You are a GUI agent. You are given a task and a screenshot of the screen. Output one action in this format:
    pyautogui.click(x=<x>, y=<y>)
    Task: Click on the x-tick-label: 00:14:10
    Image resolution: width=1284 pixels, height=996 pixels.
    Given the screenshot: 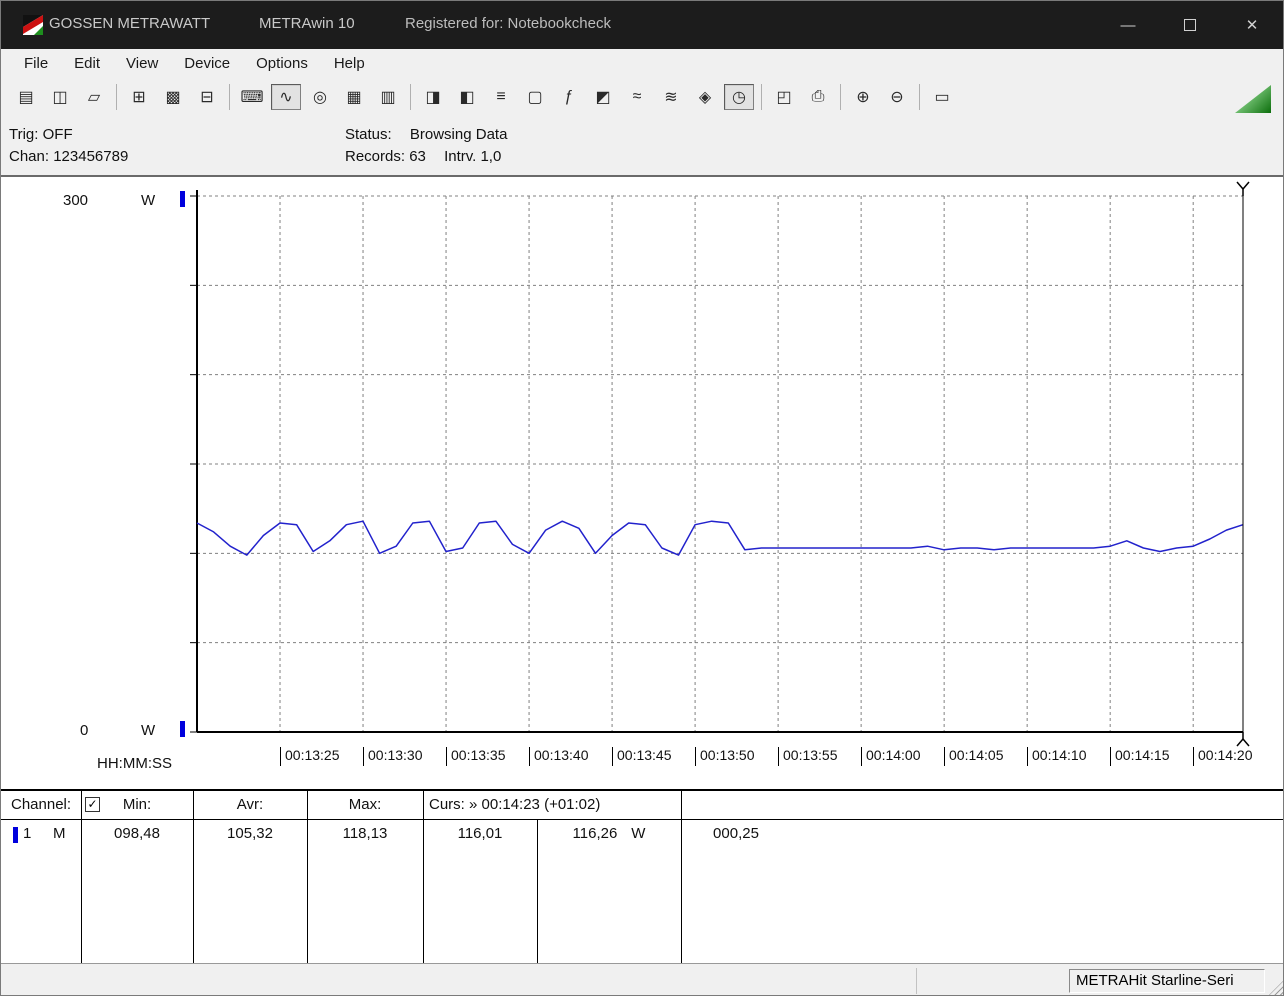 What is the action you would take?
    pyautogui.click(x=1057, y=756)
    